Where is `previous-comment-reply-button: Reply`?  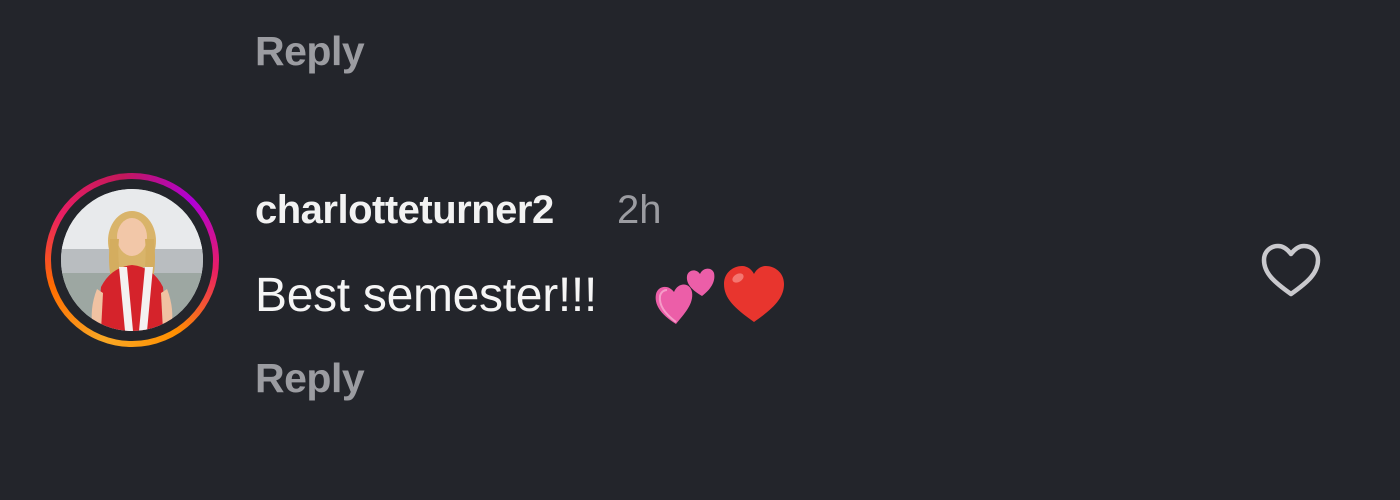
previous-comment-reply-button: Reply is located at coordinates (310, 51).